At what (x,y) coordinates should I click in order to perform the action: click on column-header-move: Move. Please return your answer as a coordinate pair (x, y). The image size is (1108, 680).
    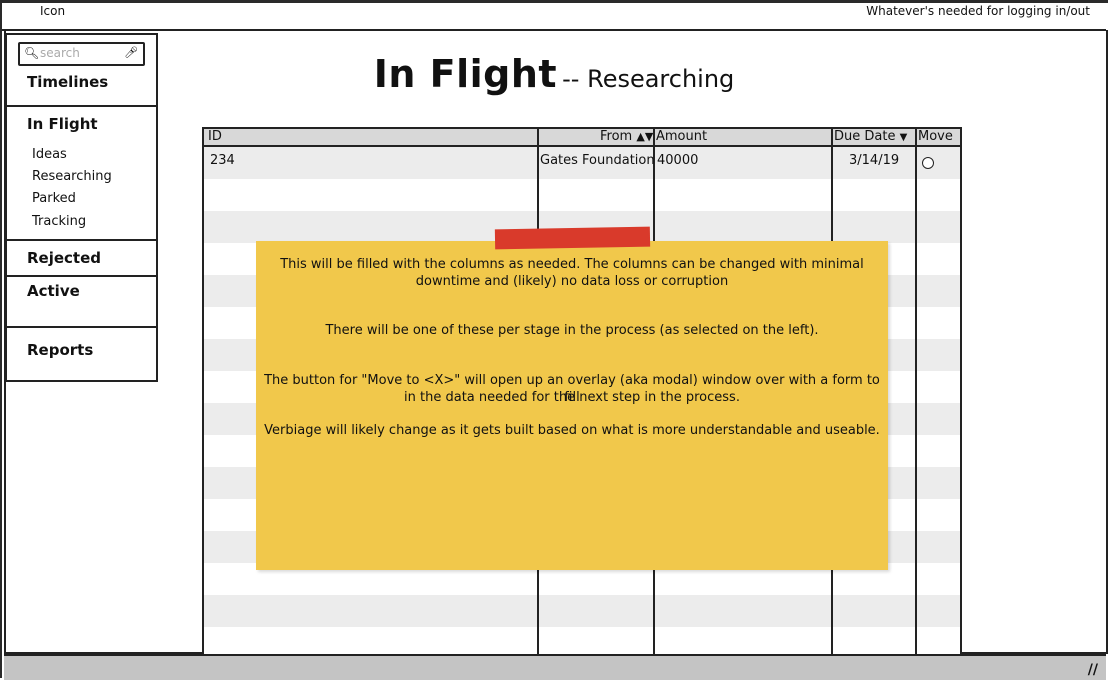
    Looking at the image, I should click on (935, 137).